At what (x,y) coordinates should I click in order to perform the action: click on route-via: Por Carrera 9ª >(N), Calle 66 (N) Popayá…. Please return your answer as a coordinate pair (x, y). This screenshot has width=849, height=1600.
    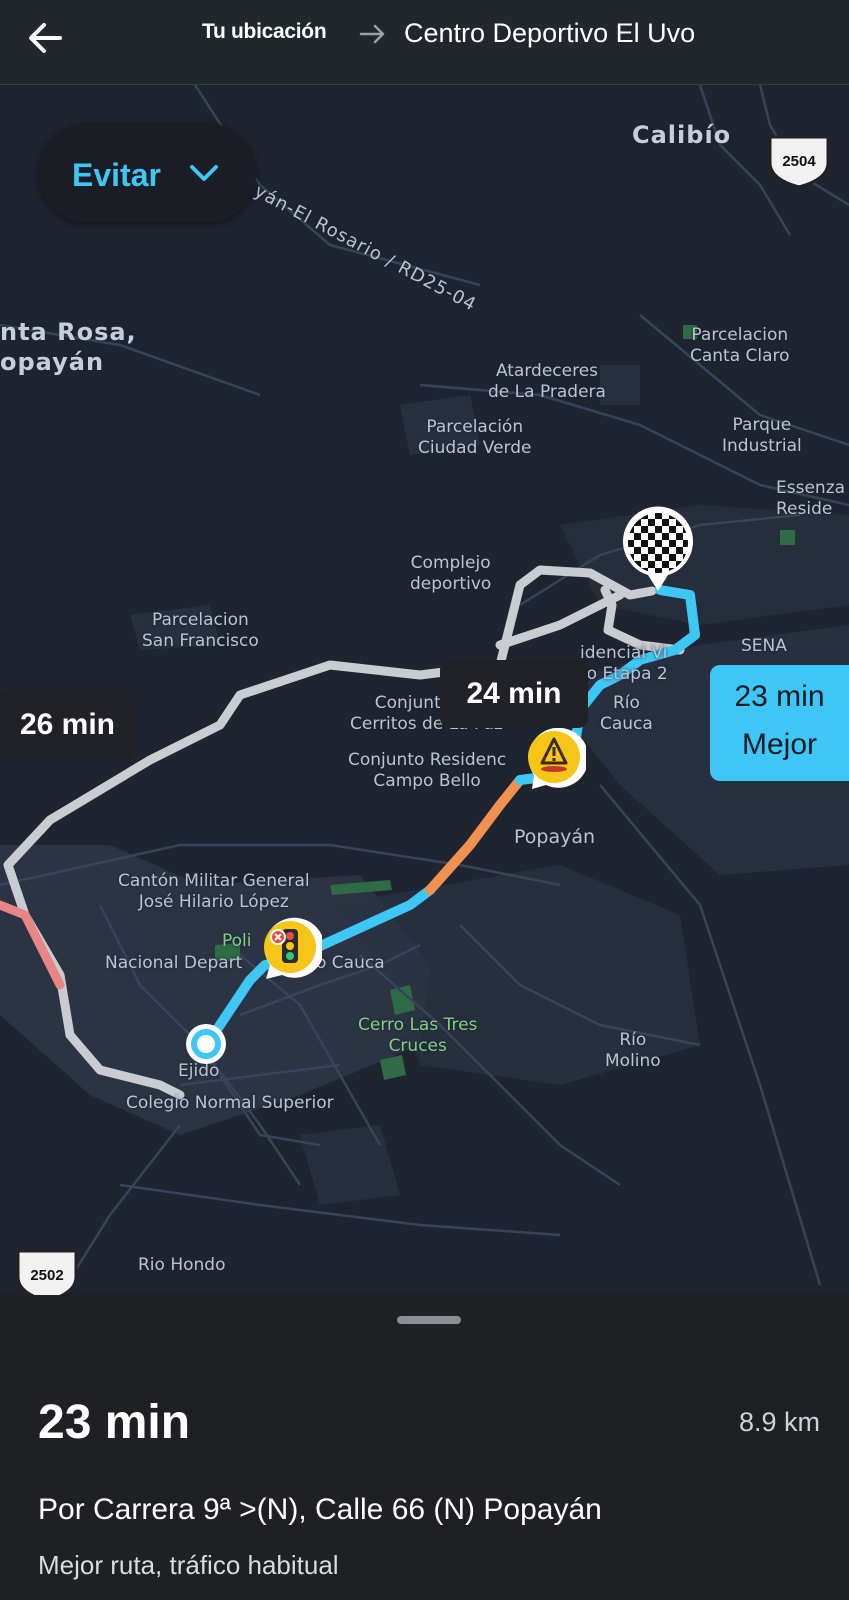
    Looking at the image, I should click on (320, 1509).